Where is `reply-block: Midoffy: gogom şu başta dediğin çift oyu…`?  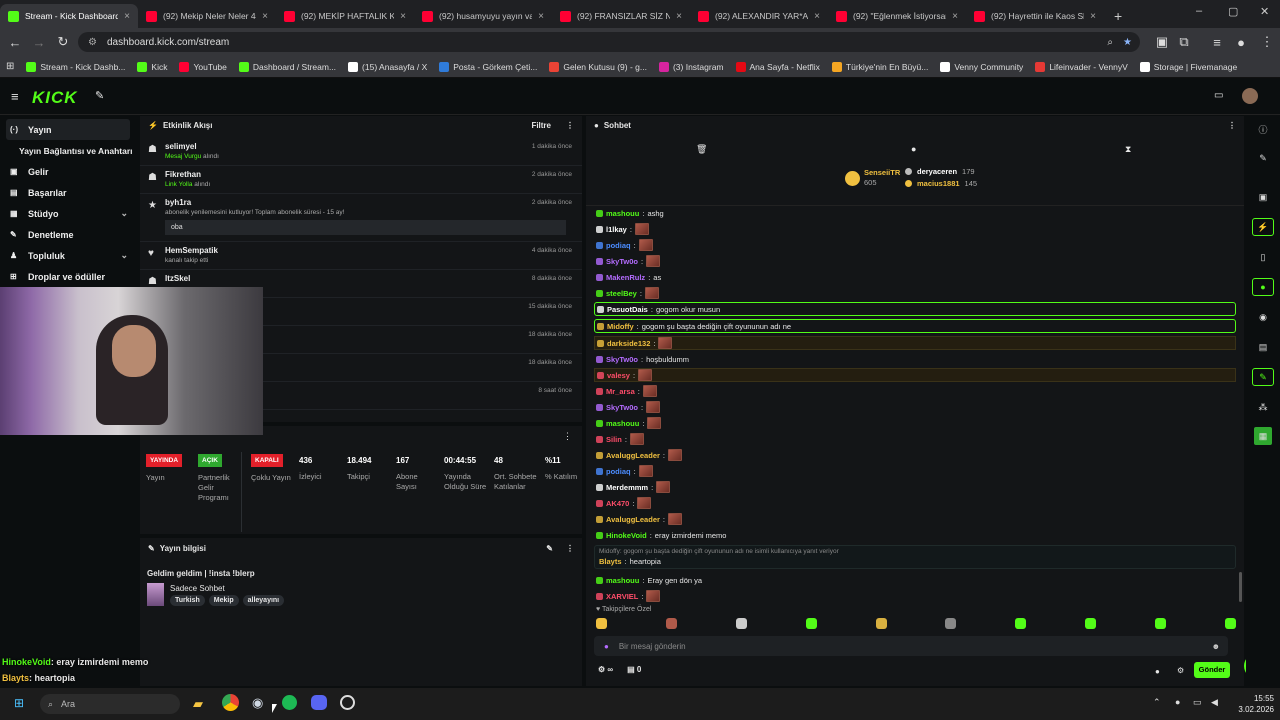 reply-block: Midoffy: gogom şu başta dediğin çift oyu… is located at coordinates (915, 557).